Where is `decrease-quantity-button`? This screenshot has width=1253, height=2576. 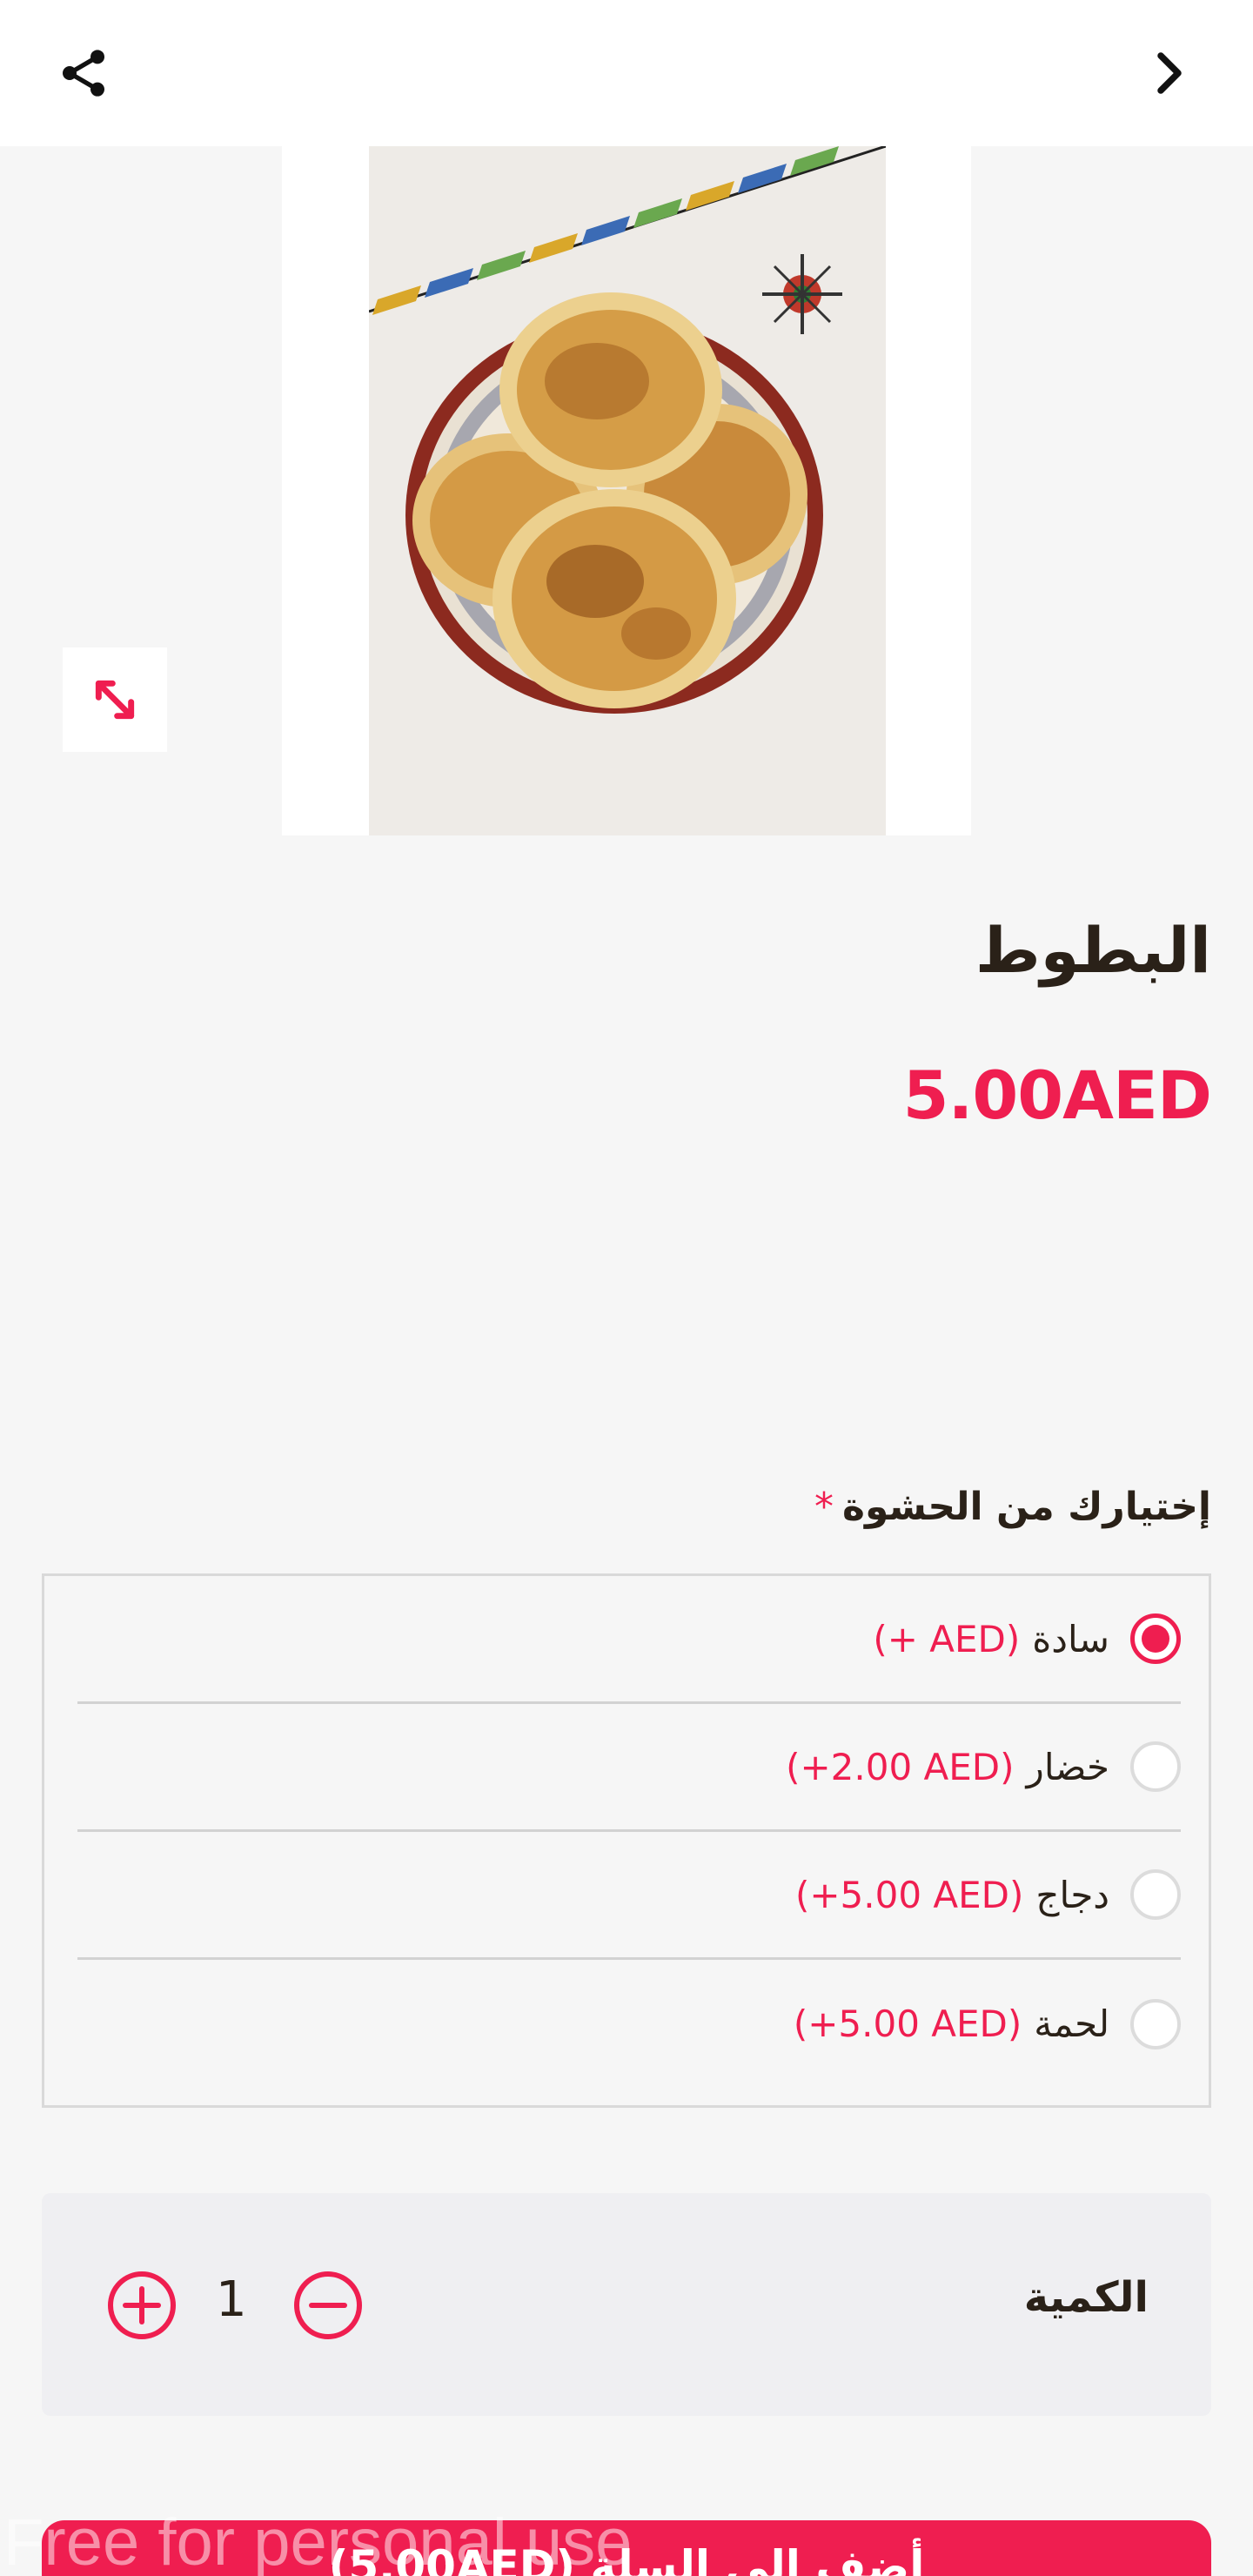
decrease-quantity-button is located at coordinates (328, 2306).